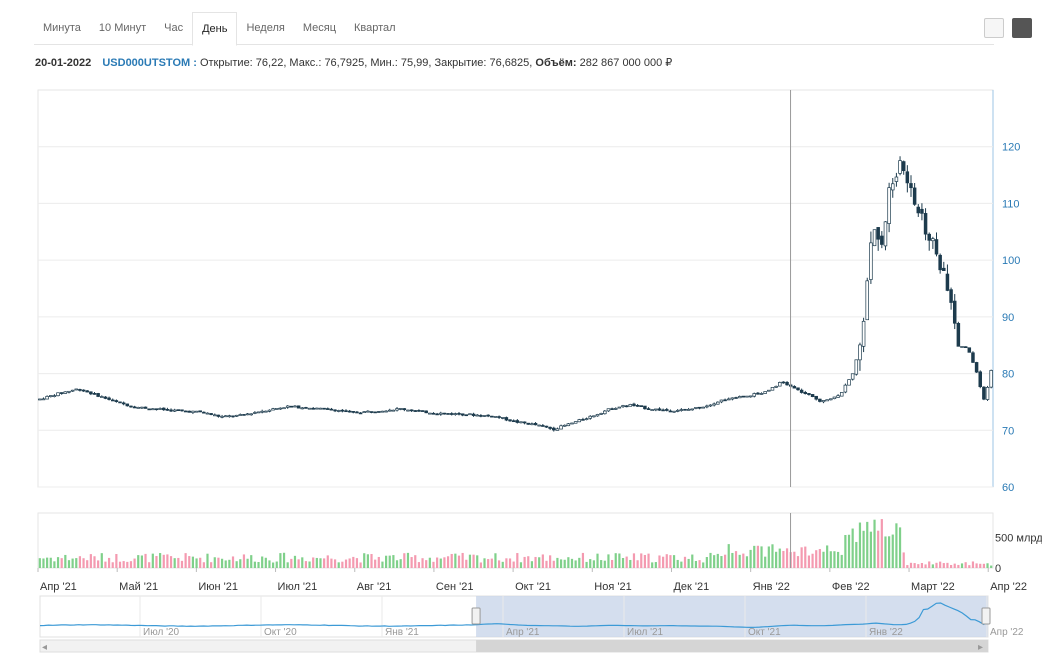 The width and height of the screenshot is (1042, 661). Describe the element at coordinates (933, 587) in the screenshot. I see `x-tick-label: Март '22` at that location.